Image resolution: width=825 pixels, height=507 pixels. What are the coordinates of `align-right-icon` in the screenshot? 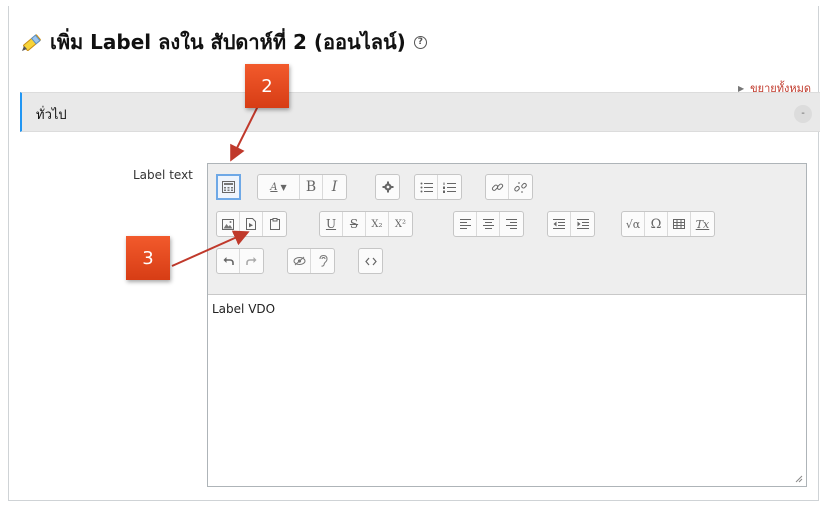 It's located at (511, 224).